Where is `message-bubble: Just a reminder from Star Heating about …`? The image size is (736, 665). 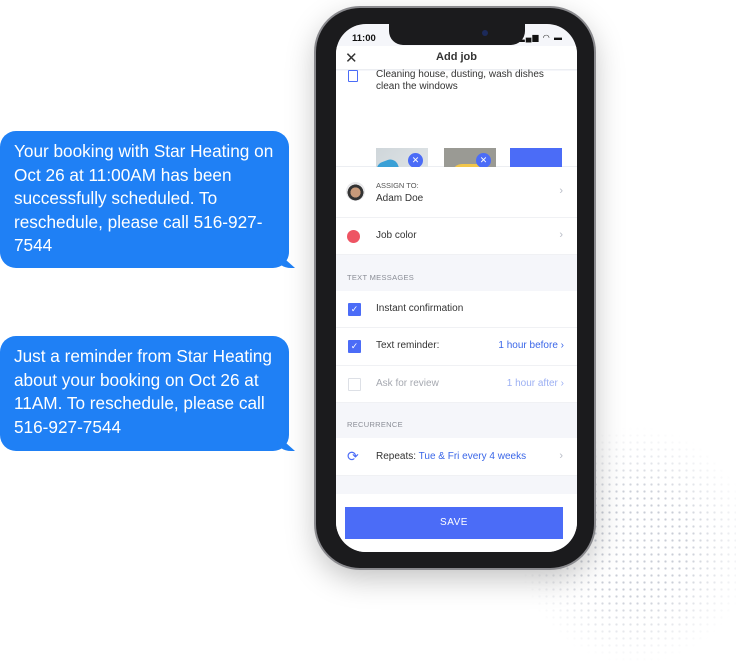
message-bubble: Just a reminder from Star Heating about … is located at coordinates (147, 393).